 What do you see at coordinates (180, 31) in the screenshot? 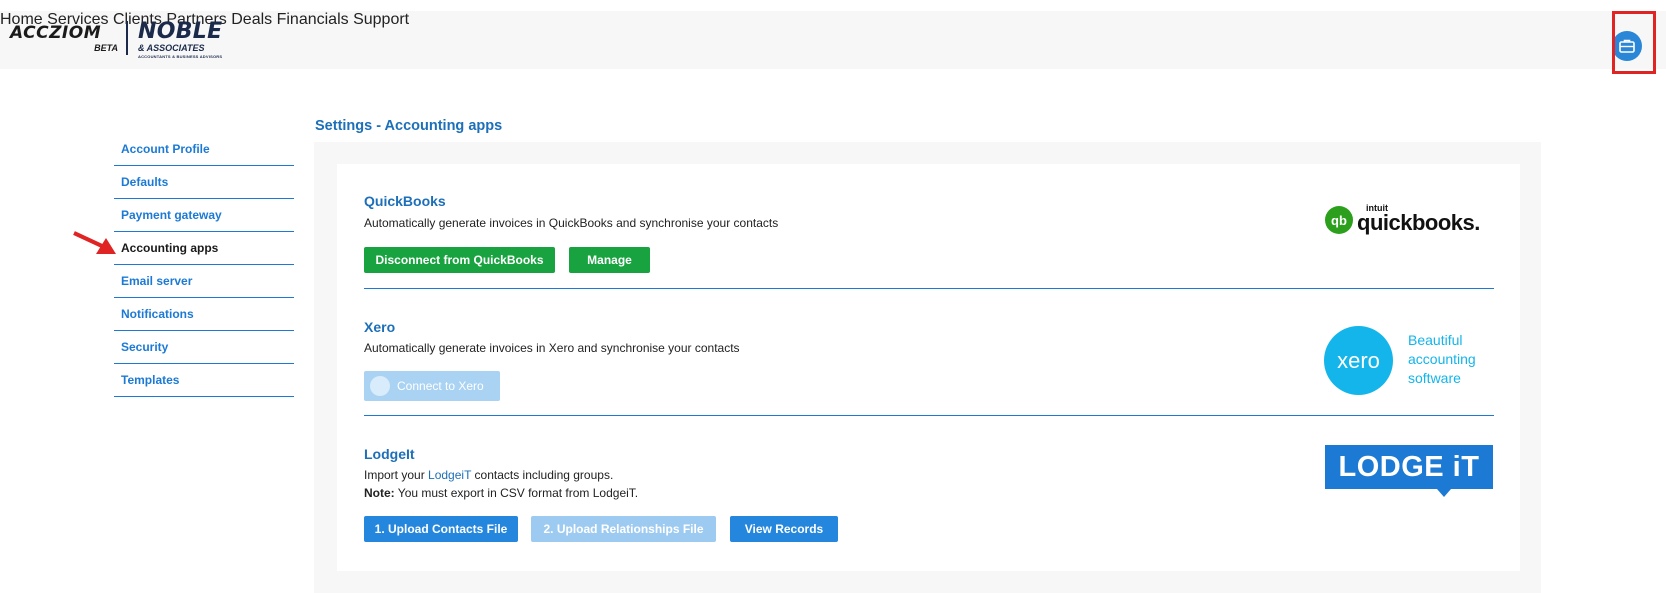
I see `partner-logo-text: NOBLE` at bounding box center [180, 31].